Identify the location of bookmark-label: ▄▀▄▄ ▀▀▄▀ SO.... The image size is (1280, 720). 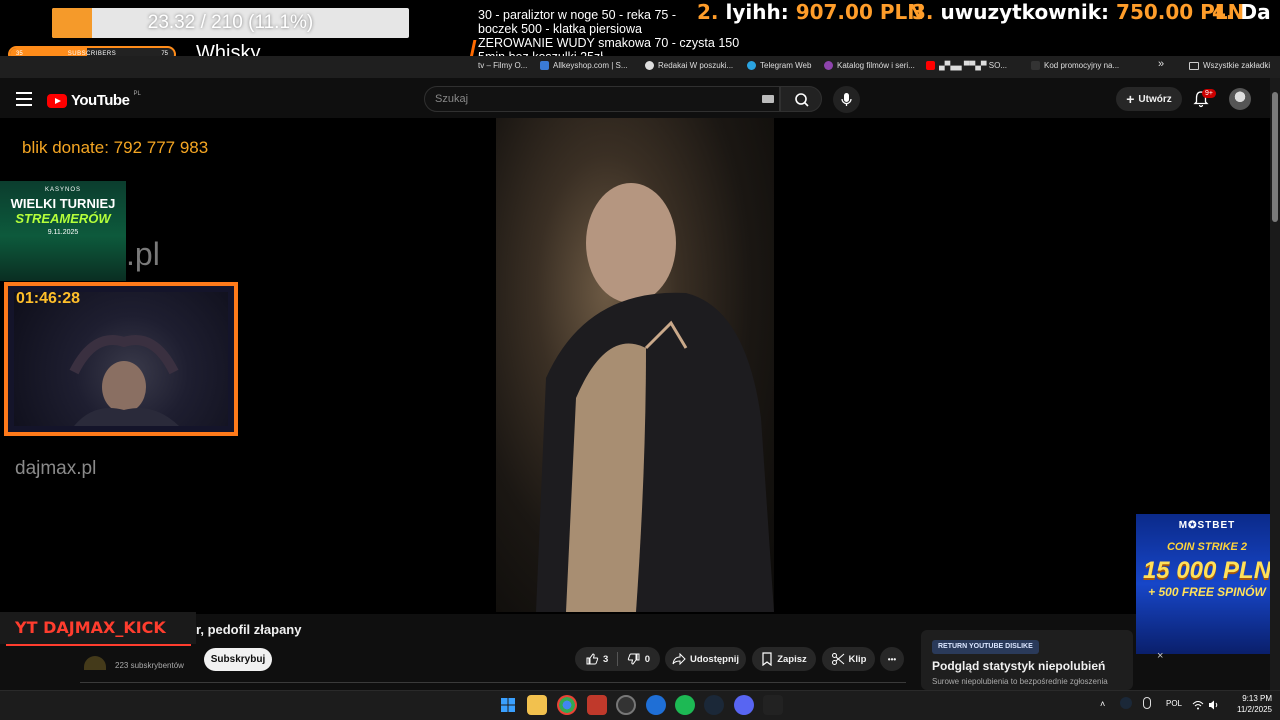
(973, 65).